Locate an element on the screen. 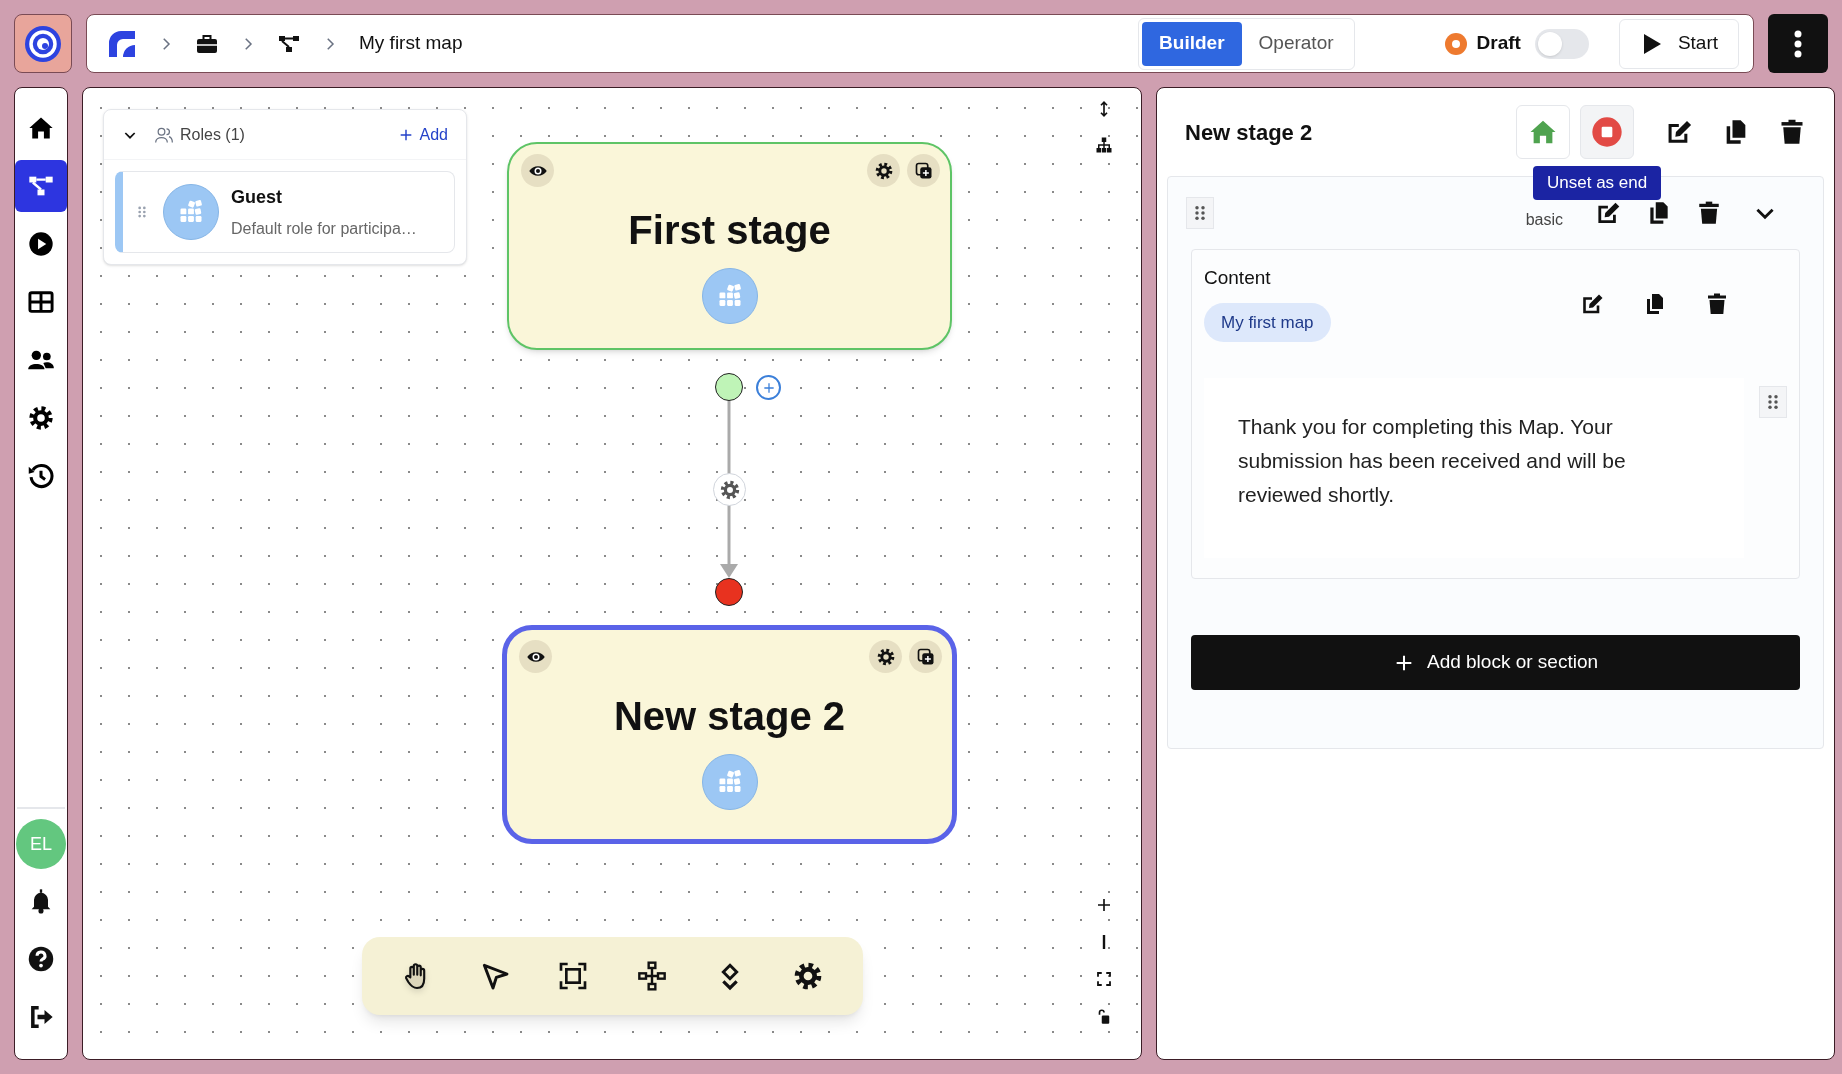  tooltip: Unset as end is located at coordinates (1597, 183).